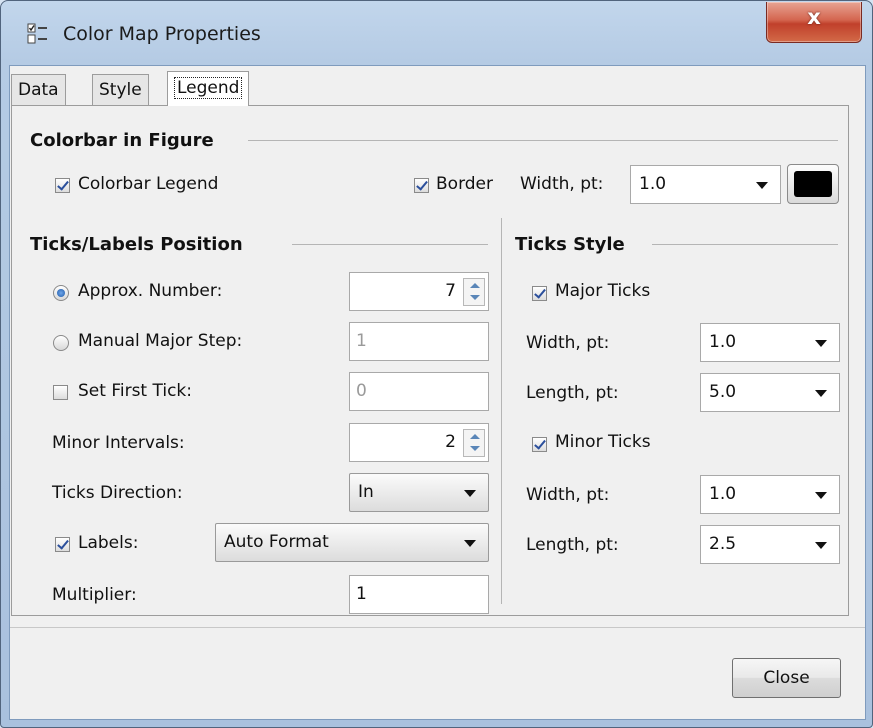  I want to click on ticks-direction-label: Ticks Direction:, so click(117, 493).